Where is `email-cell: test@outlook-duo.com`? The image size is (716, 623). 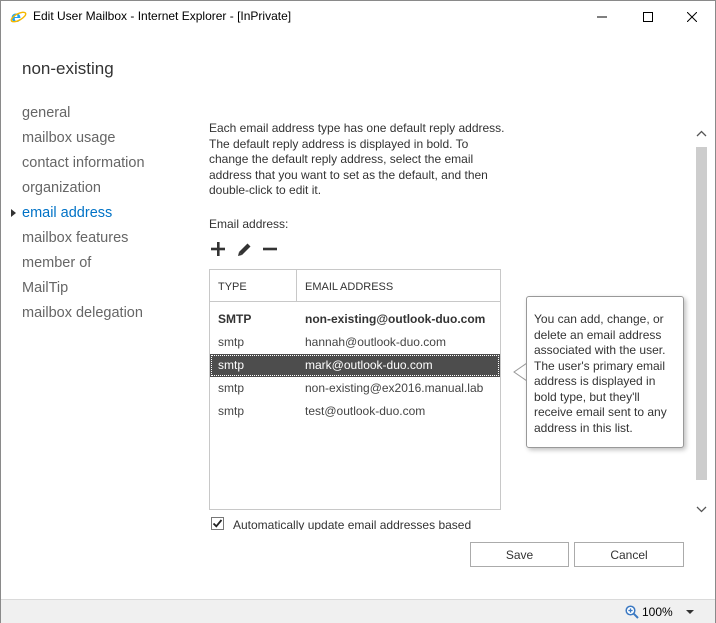
email-cell: test@outlook-duo.com is located at coordinates (365, 411).